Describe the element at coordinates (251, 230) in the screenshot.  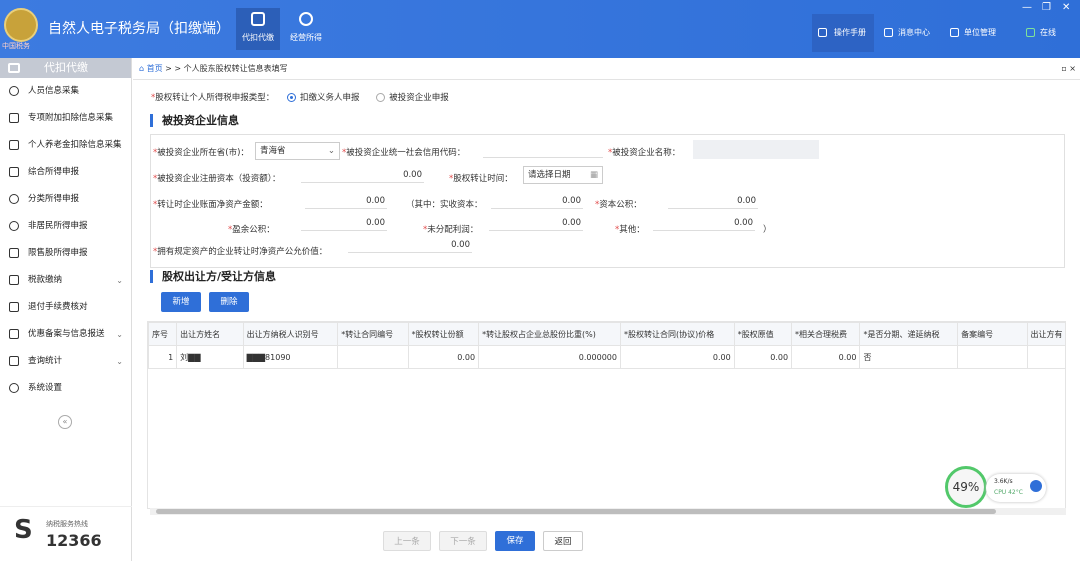
I see `surplus-label: *盈余公积：` at that location.